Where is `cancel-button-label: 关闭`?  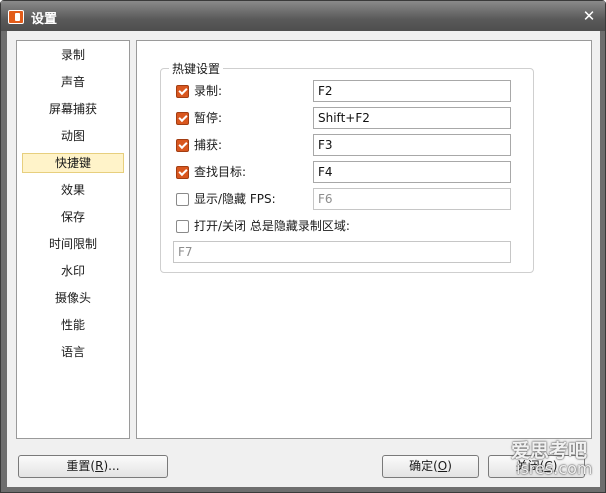 cancel-button-label: 关闭 is located at coordinates (527, 466).